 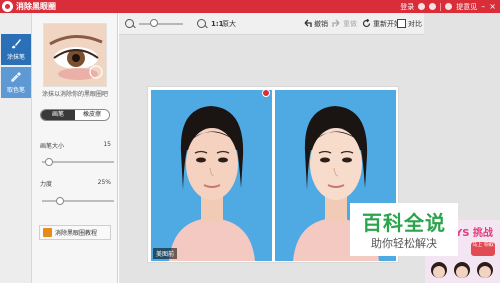 What do you see at coordinates (321, 24) in the screenshot?
I see `undo-button: 撤销` at bounding box center [321, 24].